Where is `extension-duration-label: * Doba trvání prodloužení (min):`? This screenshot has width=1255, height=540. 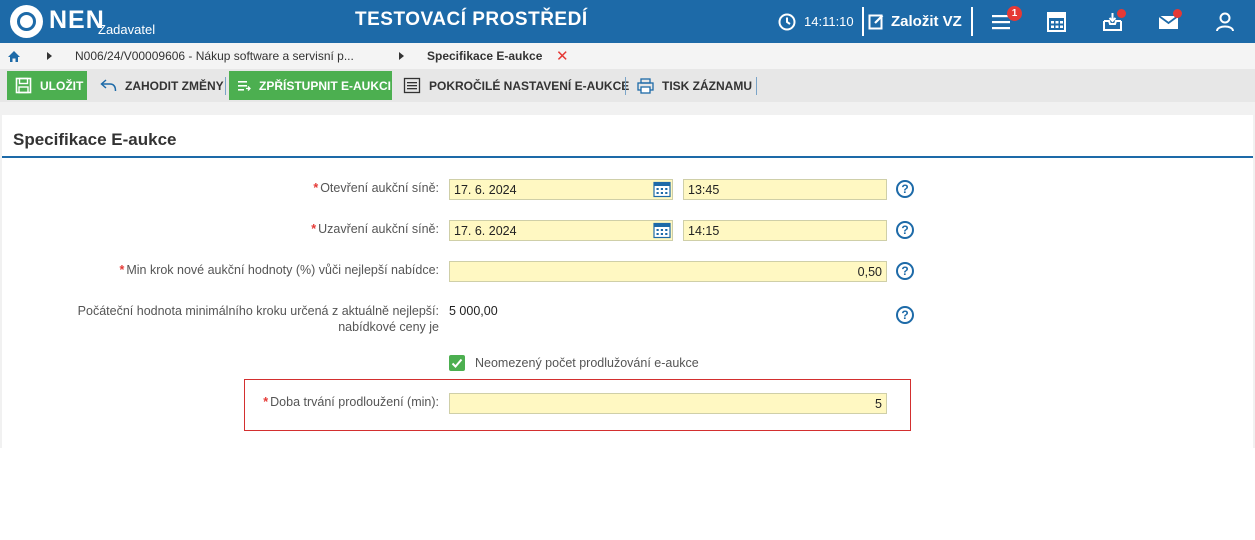 extension-duration-label: * Doba trvání prodloužení (min): is located at coordinates (351, 402).